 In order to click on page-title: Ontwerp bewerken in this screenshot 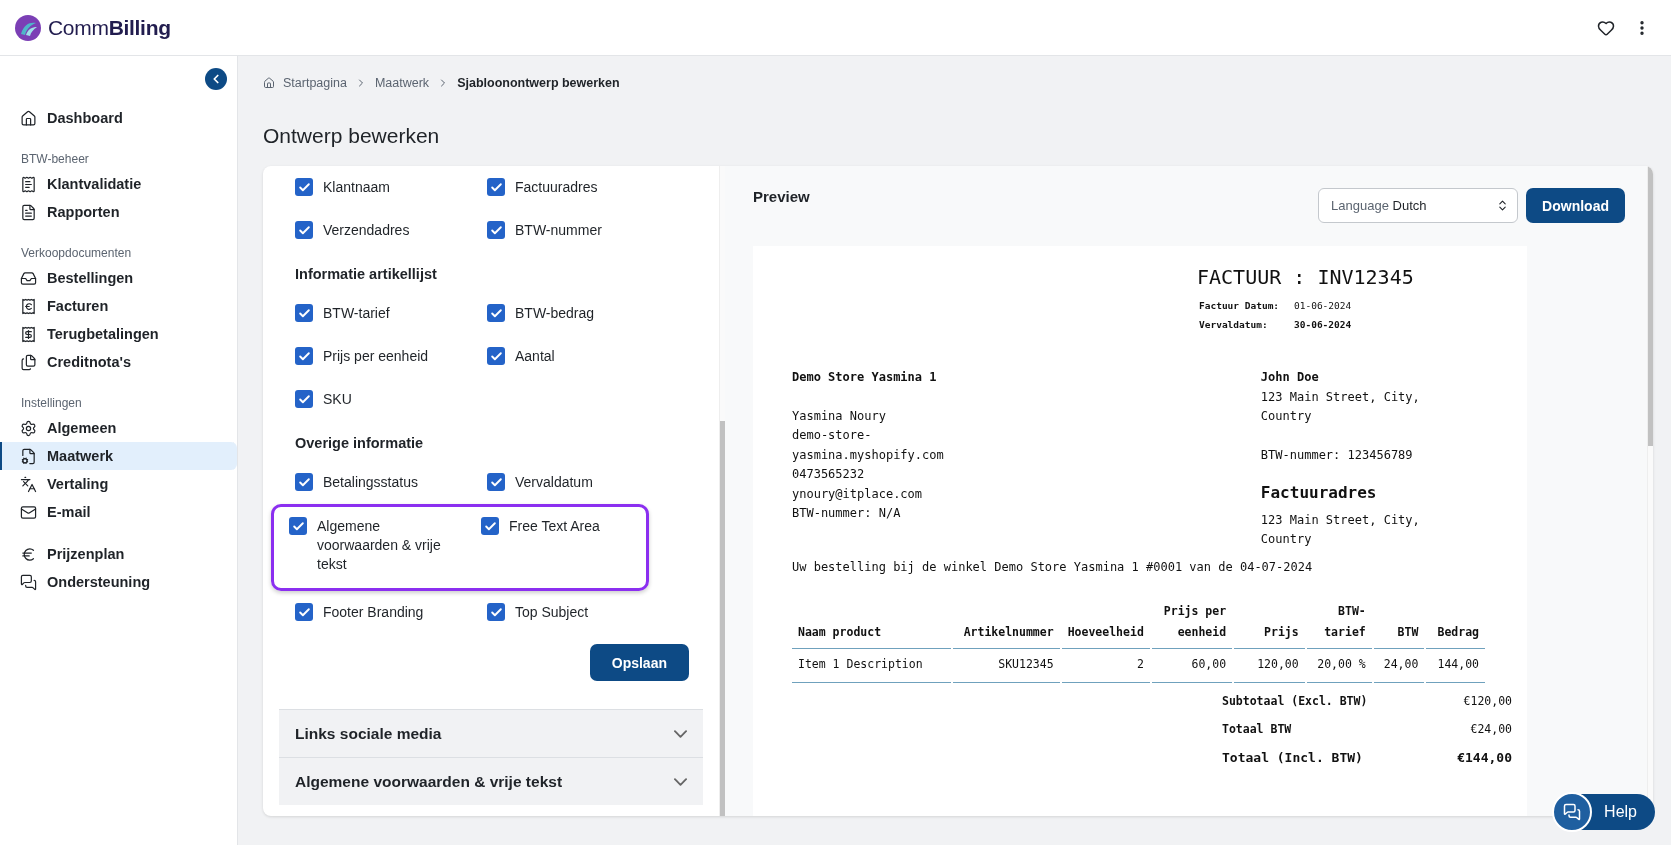, I will do `click(352, 136)`.